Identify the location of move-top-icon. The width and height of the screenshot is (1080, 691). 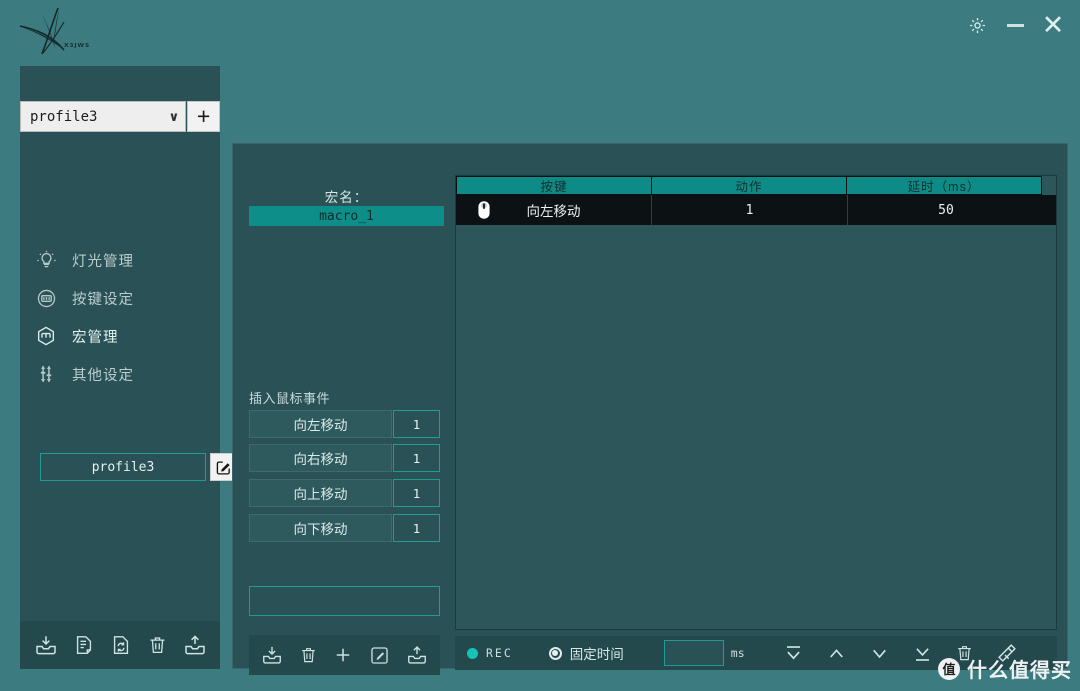
(793, 653).